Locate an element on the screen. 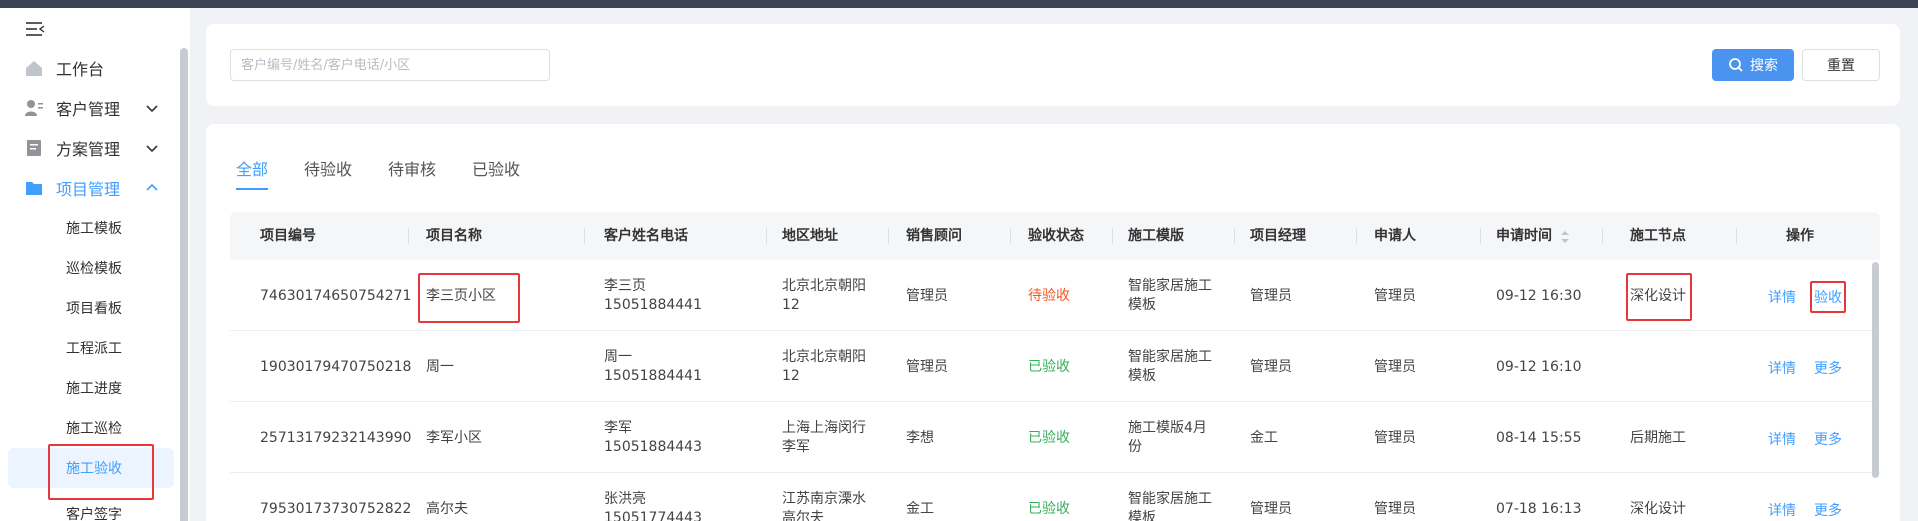 Image resolution: width=1918 pixels, height=521 pixels. cell-customer-name: 周一 is located at coordinates (618, 357).